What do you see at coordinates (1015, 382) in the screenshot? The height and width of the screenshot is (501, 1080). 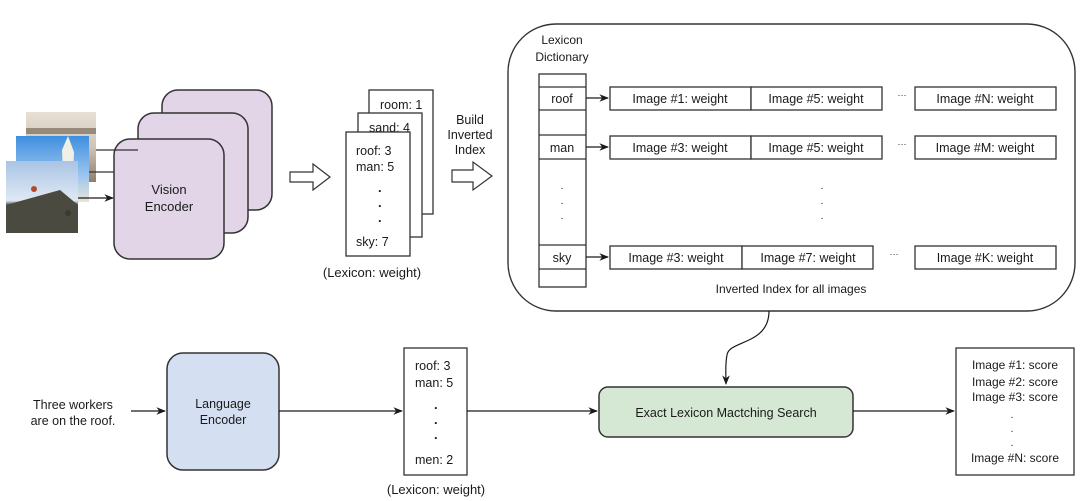 I see `result-item-2: Image #2: score` at bounding box center [1015, 382].